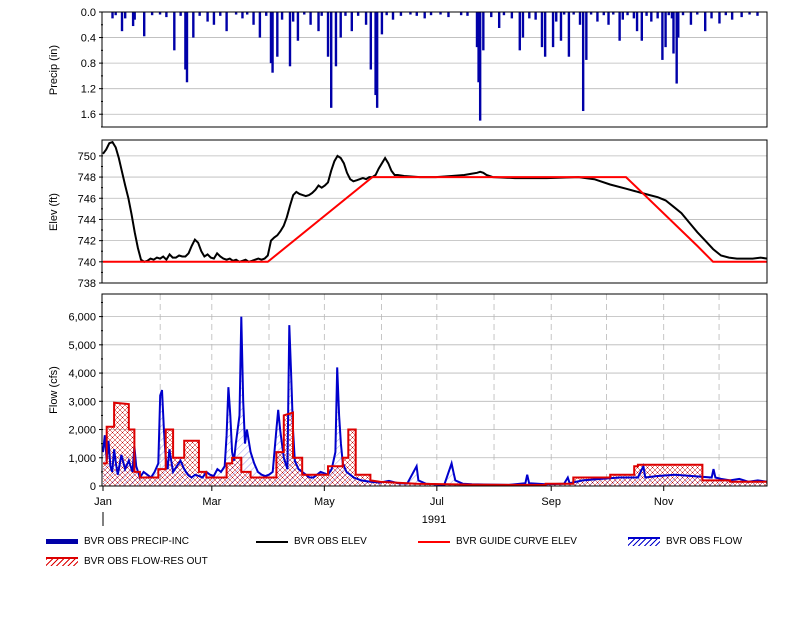  Describe the element at coordinates (93, 487) in the screenshot. I see `y-tick-label: 0` at that location.